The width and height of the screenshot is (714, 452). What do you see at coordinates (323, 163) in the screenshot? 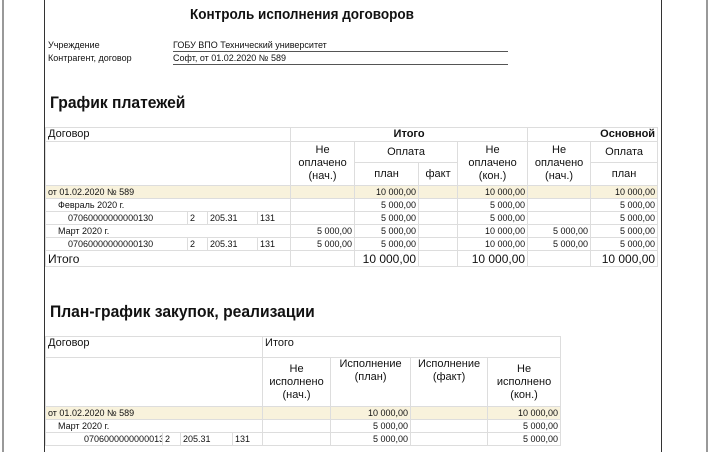
I see `col-unpaid-start: Не оплачено (нач.)` at bounding box center [323, 163].